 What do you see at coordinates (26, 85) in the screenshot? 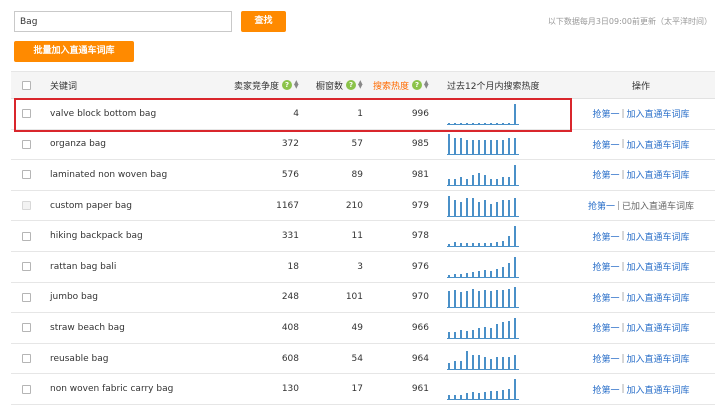
I see `select-all-checkbox` at bounding box center [26, 85].